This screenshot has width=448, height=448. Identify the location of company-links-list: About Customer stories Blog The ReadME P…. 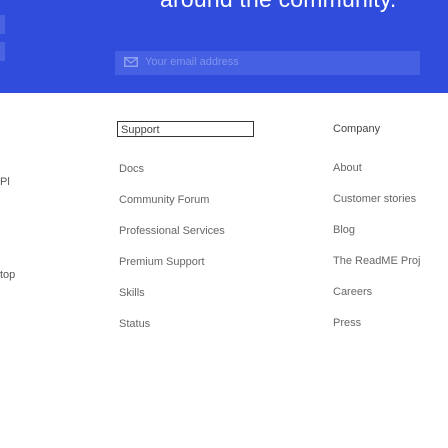
(376, 246).